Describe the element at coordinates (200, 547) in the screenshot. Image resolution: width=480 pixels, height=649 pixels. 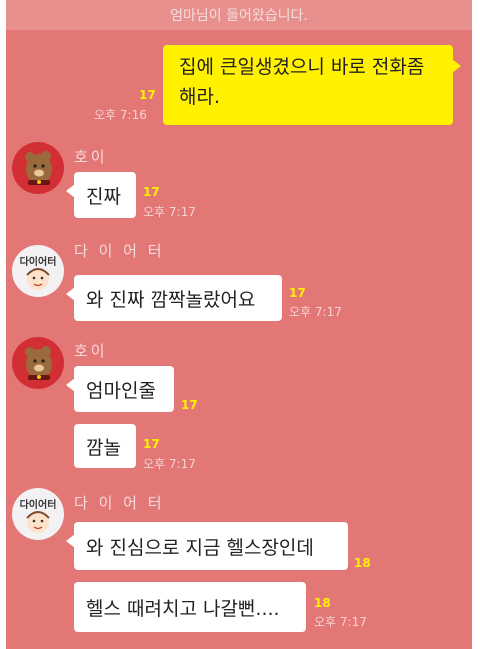
I see `message-text: 와 진심으로 지금 헬스장인데` at that location.